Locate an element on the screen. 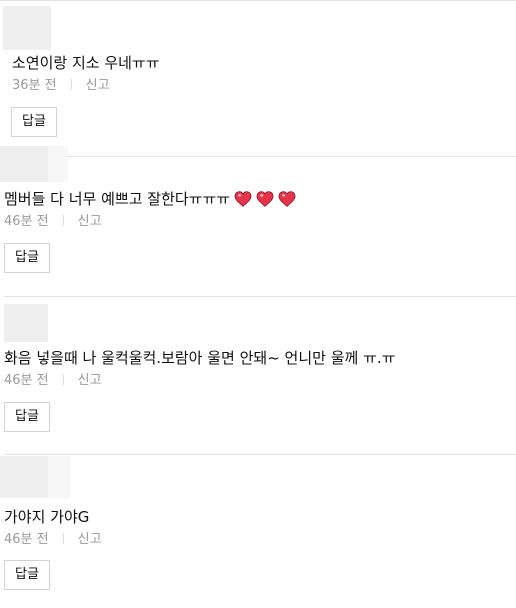  comment-text: 멤버들 다 너무 예쁘고 잘한다ㅠㅠㅠ is located at coordinates (150, 199).